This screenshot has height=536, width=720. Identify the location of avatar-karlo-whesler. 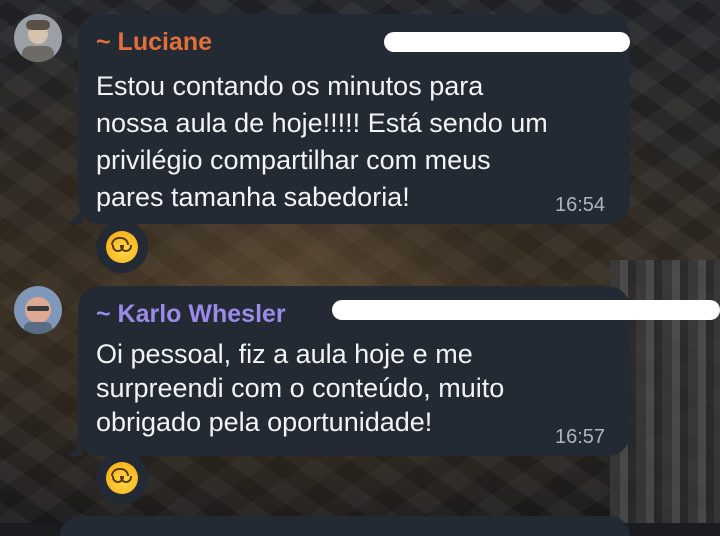
(38, 310).